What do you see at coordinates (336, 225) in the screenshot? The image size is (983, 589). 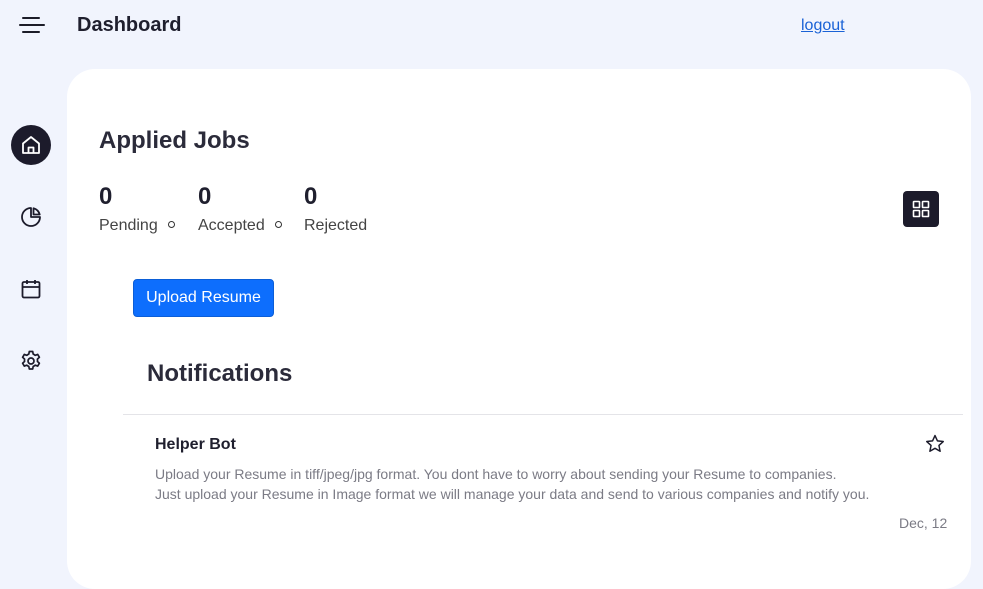 I see `stat-label: Rejected` at bounding box center [336, 225].